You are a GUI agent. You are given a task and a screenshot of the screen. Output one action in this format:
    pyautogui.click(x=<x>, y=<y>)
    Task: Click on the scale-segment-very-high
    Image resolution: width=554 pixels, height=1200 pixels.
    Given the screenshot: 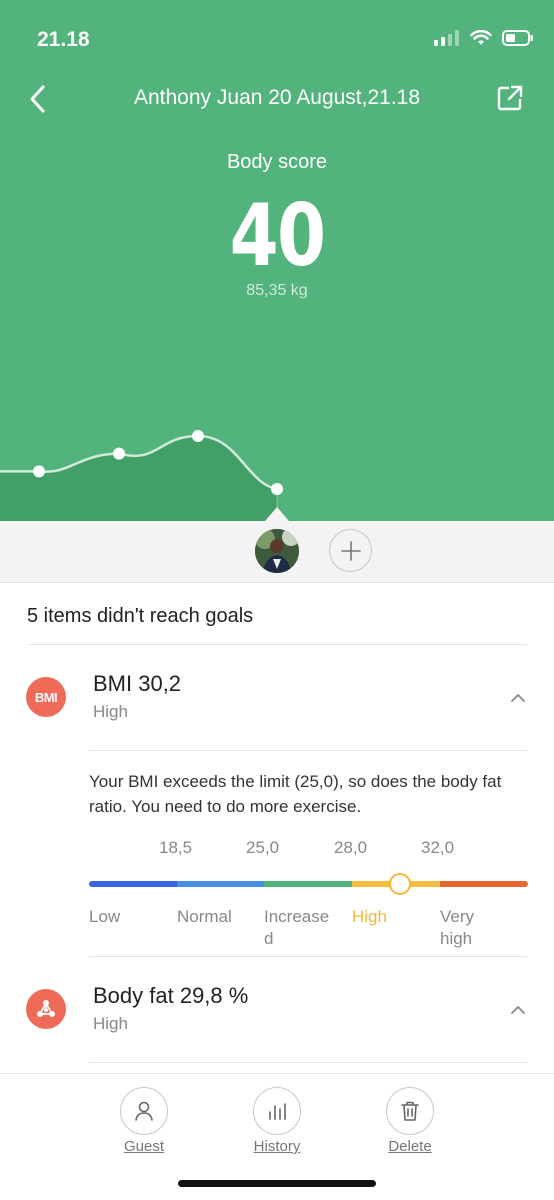 What is the action you would take?
    pyautogui.click(x=484, y=884)
    